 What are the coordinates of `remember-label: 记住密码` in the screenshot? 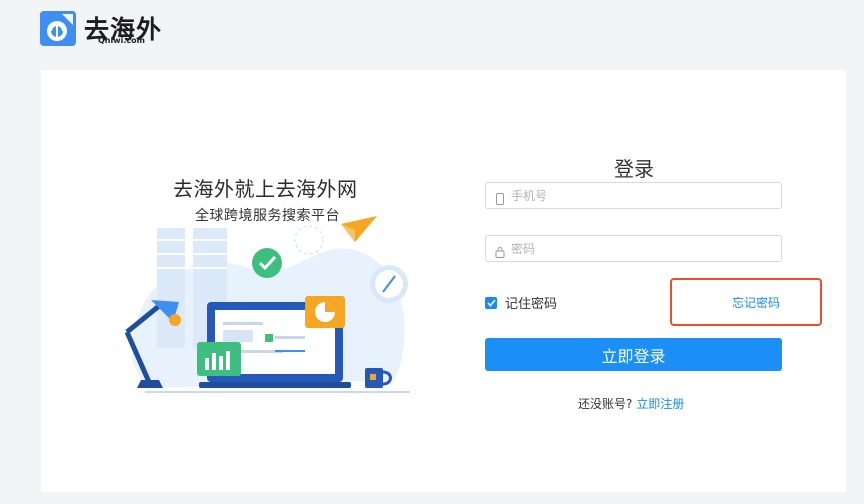 It's located at (531, 304).